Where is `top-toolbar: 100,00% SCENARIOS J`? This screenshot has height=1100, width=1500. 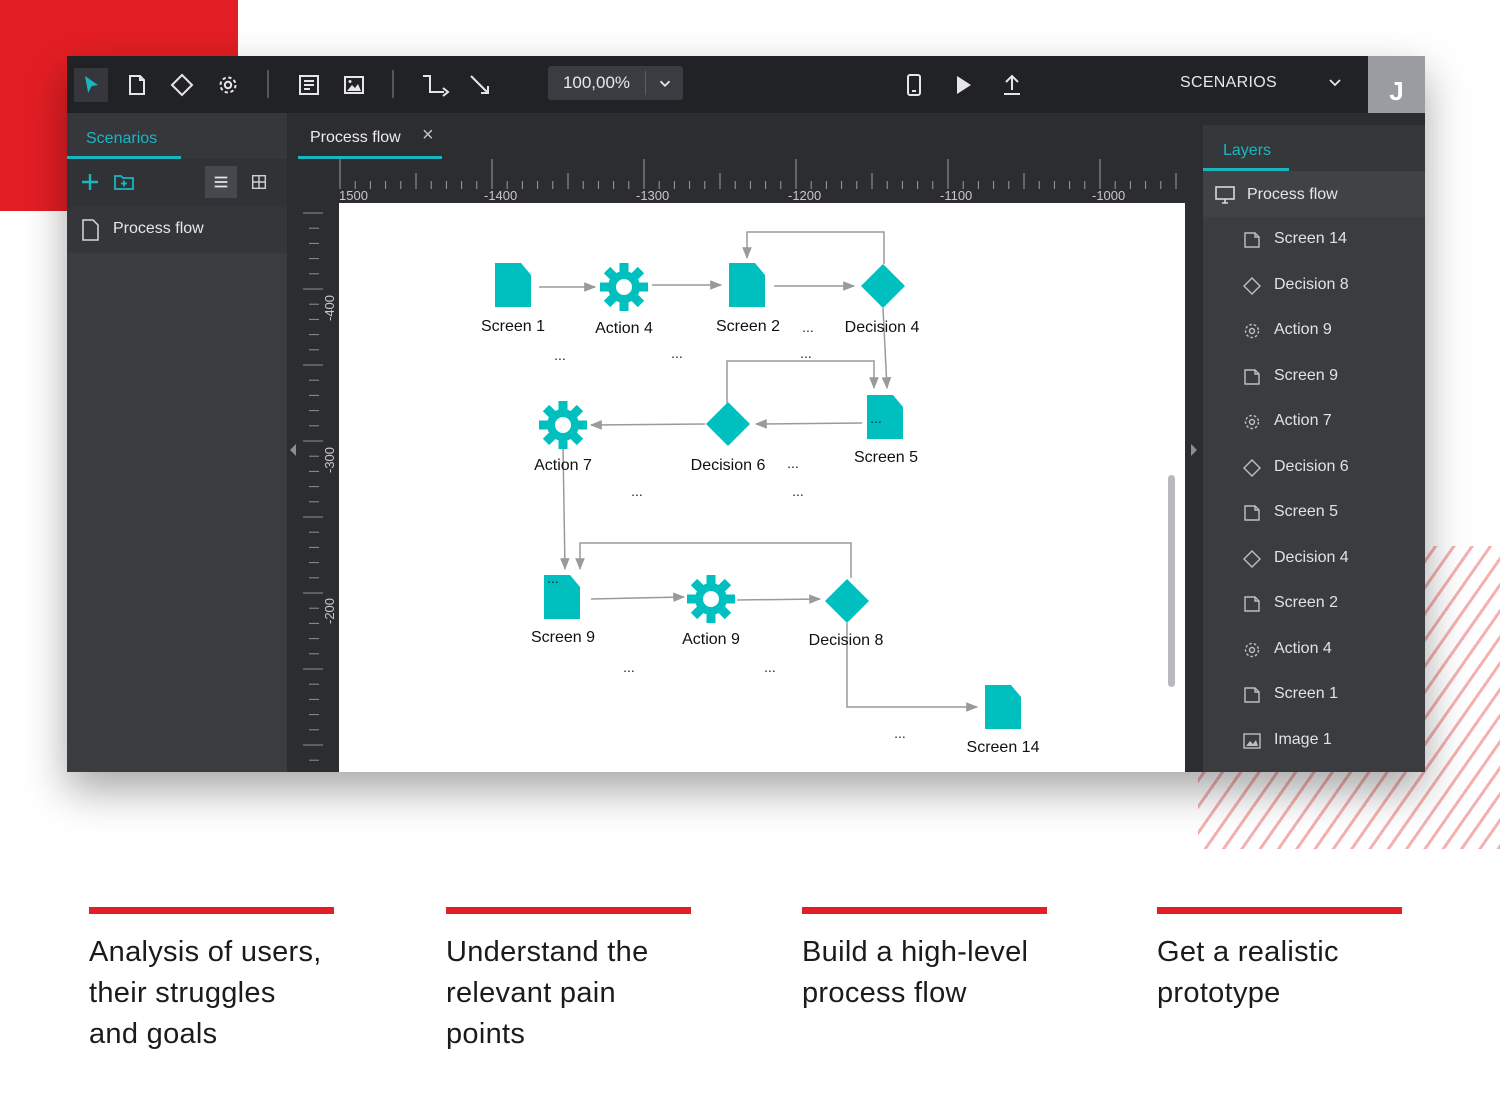
top-toolbar: 100,00% SCENARIOS J is located at coordinates (746, 84).